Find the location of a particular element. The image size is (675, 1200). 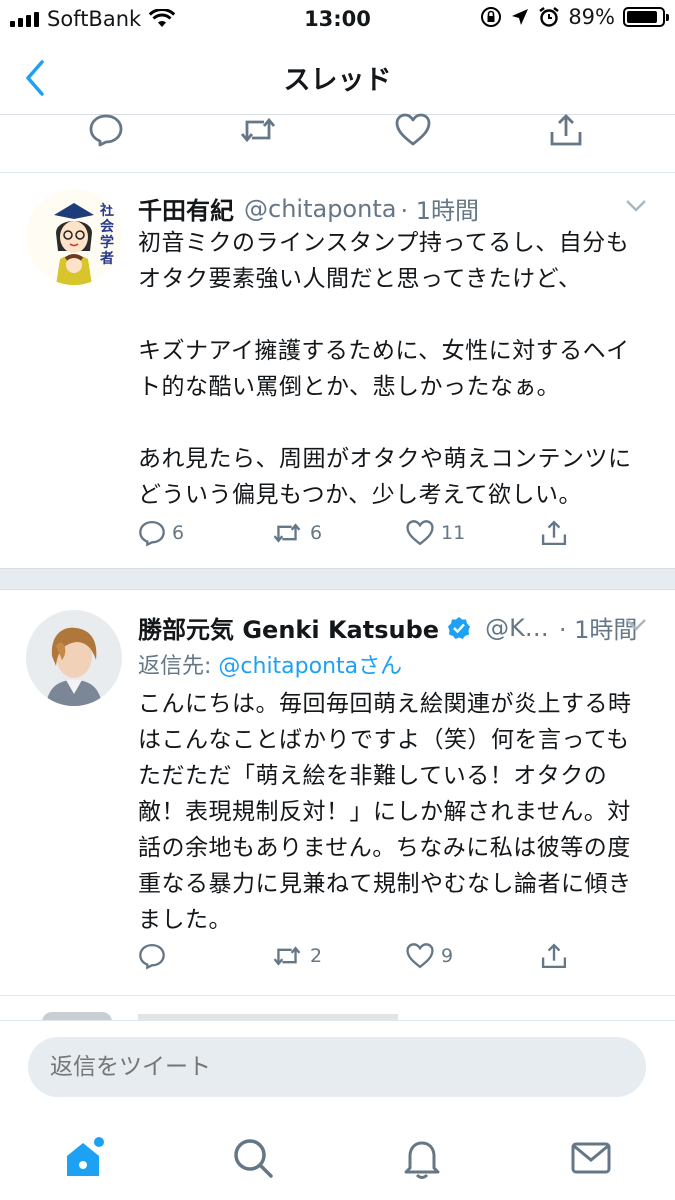

location-icon is located at coordinates (520, 17).